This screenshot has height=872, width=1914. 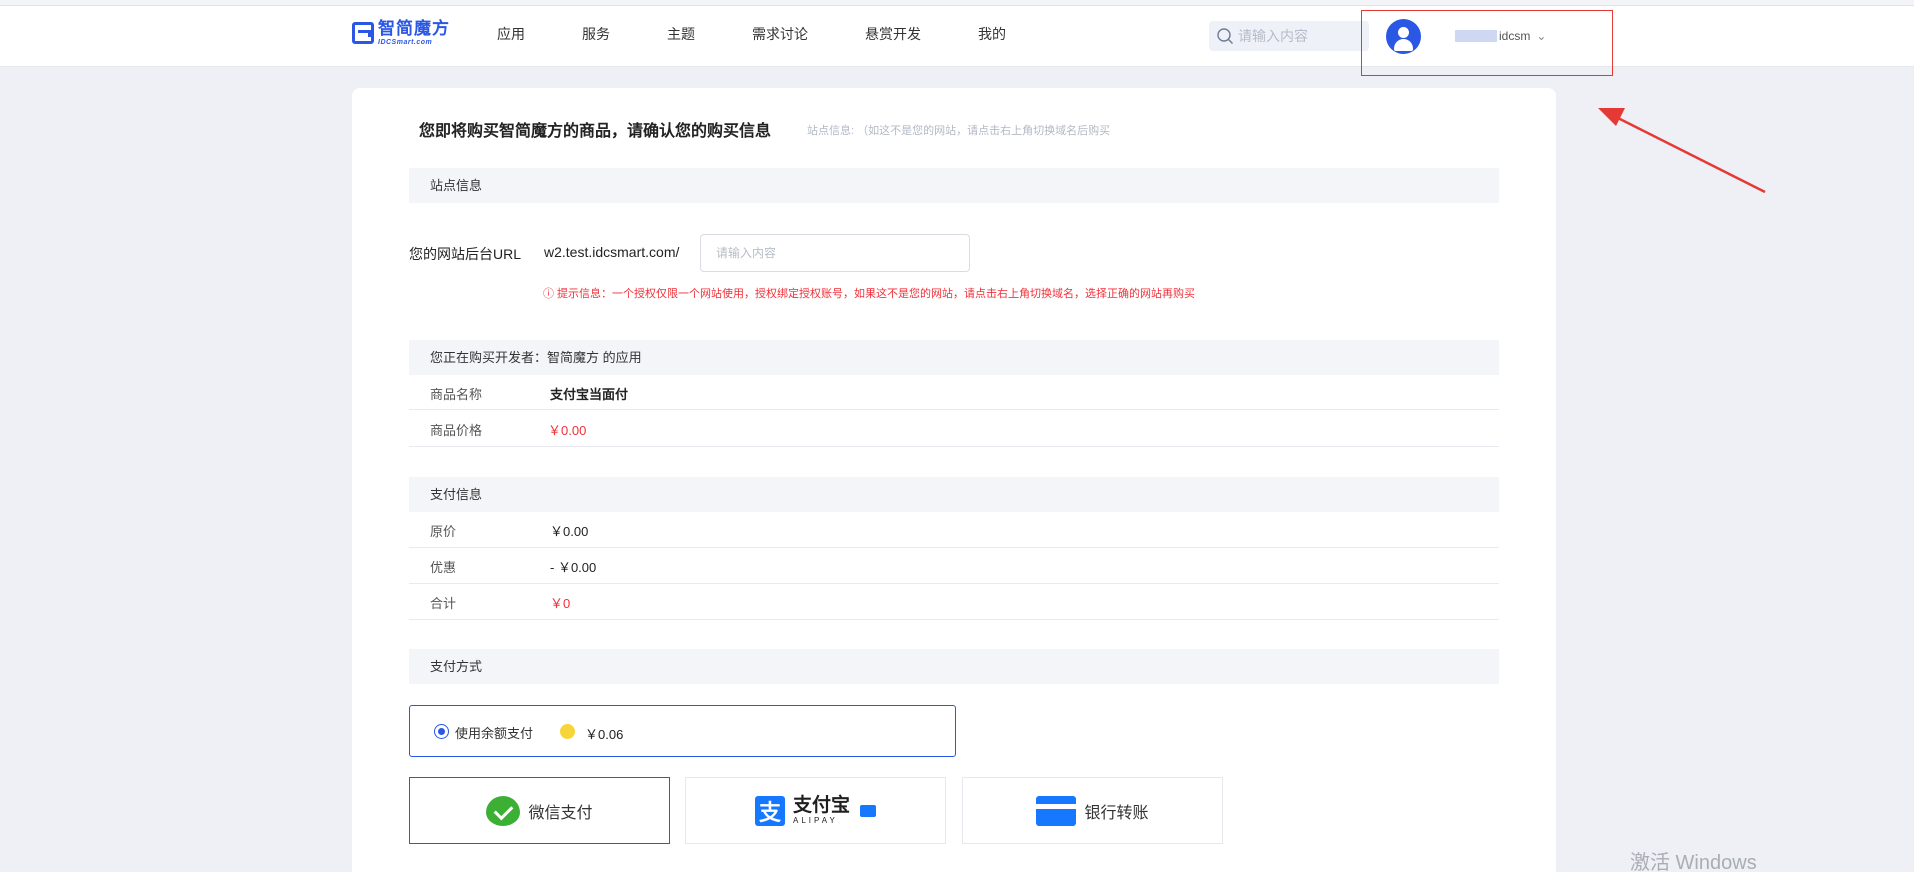 What do you see at coordinates (560, 603) in the screenshot?
I see `total-value: ￥0` at bounding box center [560, 603].